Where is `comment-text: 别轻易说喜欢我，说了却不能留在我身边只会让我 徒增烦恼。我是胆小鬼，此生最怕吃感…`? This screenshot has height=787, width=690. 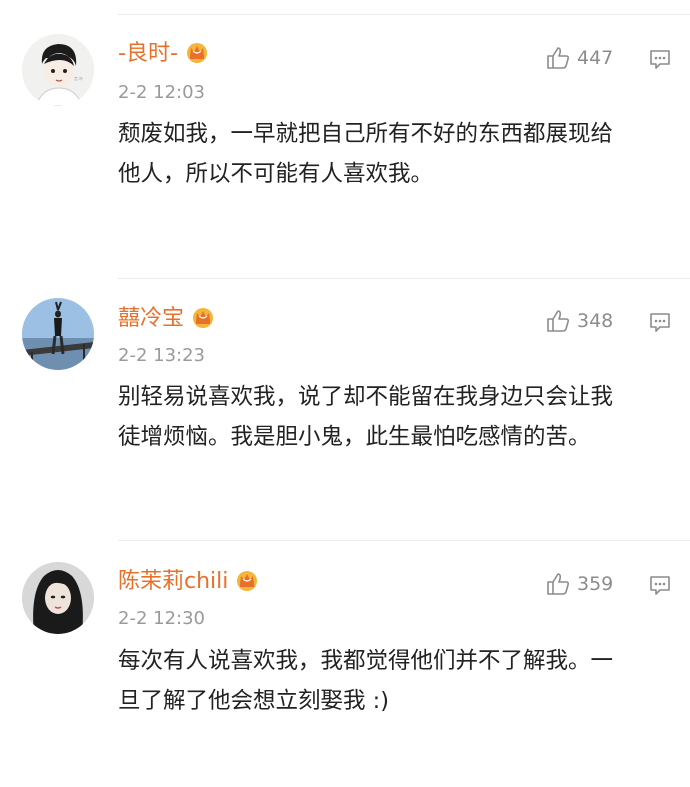
comment-text: 别轻易说喜欢我，说了却不能留在我身边只会让我 徒增烦恼。我是胆小鬼，此生最怕吃感… is located at coordinates (366, 417).